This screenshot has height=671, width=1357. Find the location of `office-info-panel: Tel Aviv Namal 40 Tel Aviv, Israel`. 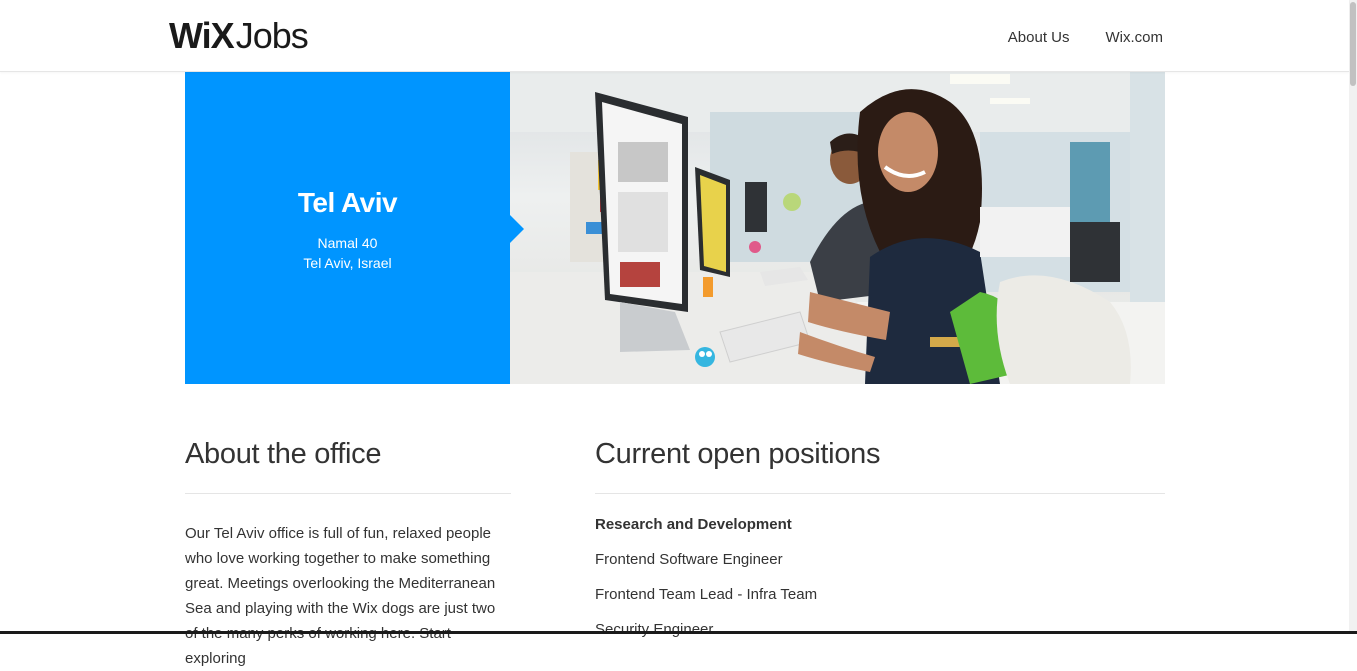

office-info-panel: Tel Aviv Namal 40 Tel Aviv, Israel is located at coordinates (347, 228).